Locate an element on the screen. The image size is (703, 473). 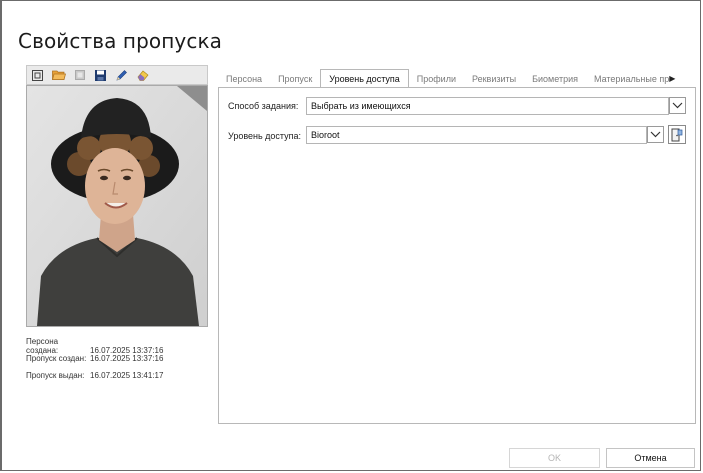
dialog-title: Свойства пропуска is located at coordinates (120, 41).